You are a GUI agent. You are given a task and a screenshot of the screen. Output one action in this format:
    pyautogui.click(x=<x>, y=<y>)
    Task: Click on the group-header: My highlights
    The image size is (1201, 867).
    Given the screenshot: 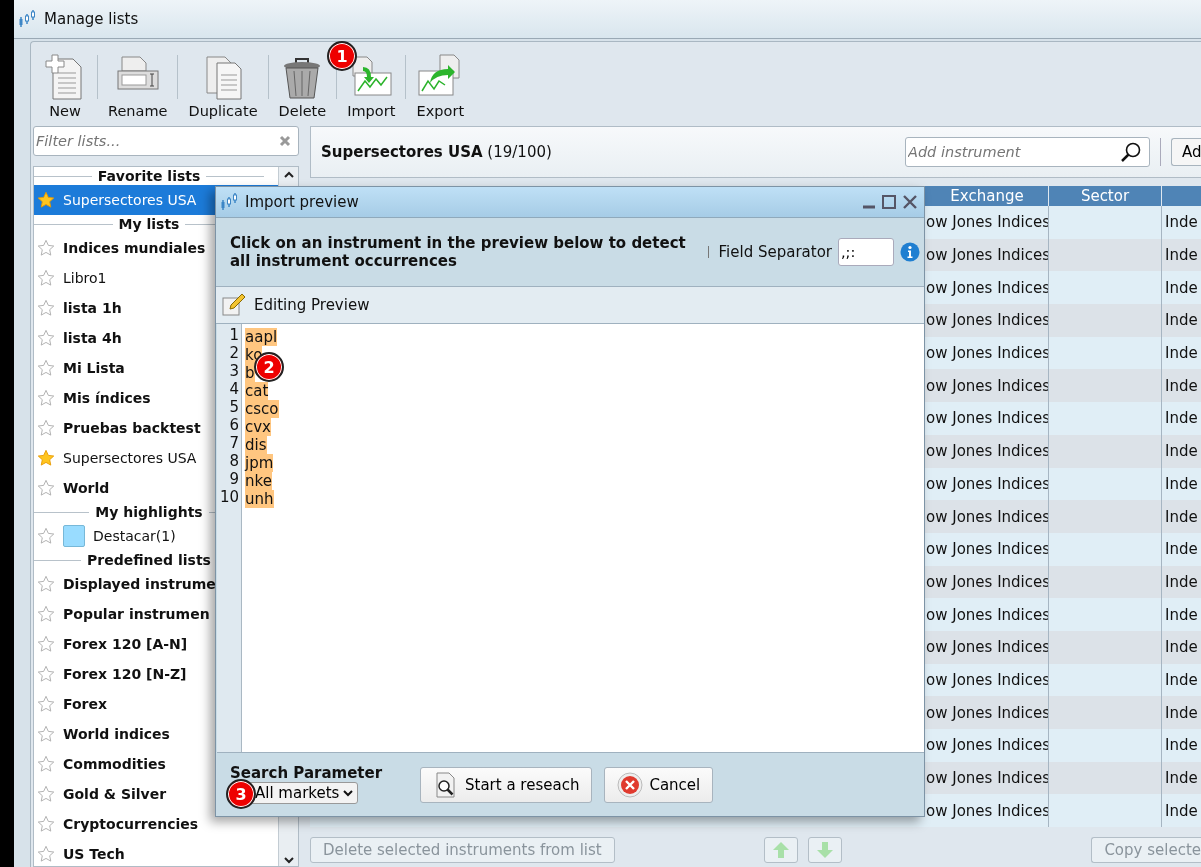 What is the action you would take?
    pyautogui.click(x=149, y=512)
    